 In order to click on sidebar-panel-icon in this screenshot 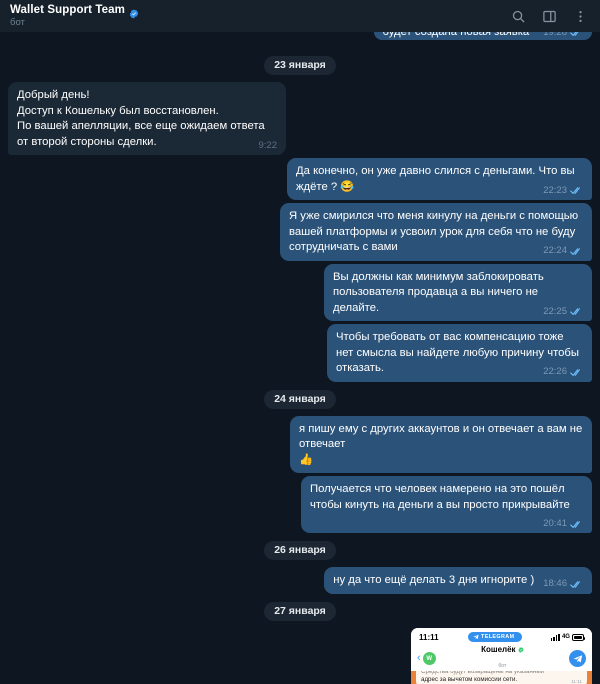, I will do `click(549, 16)`.